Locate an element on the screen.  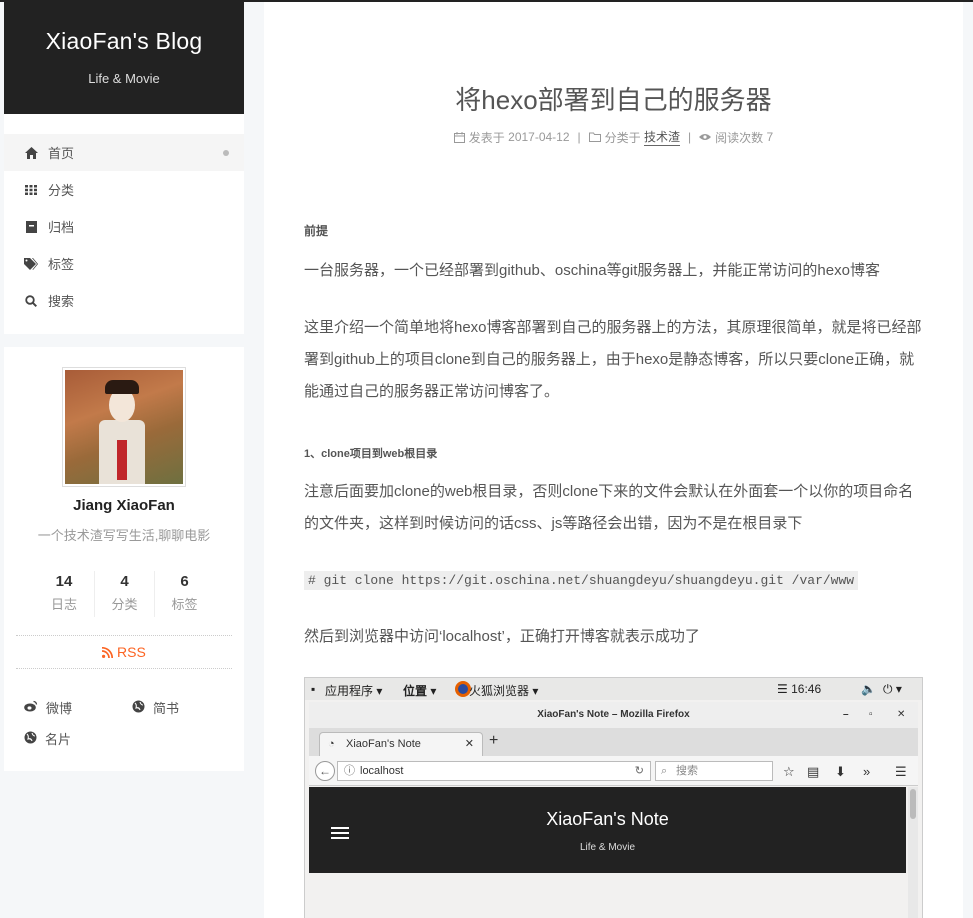
search-icon is located at coordinates (31, 300).